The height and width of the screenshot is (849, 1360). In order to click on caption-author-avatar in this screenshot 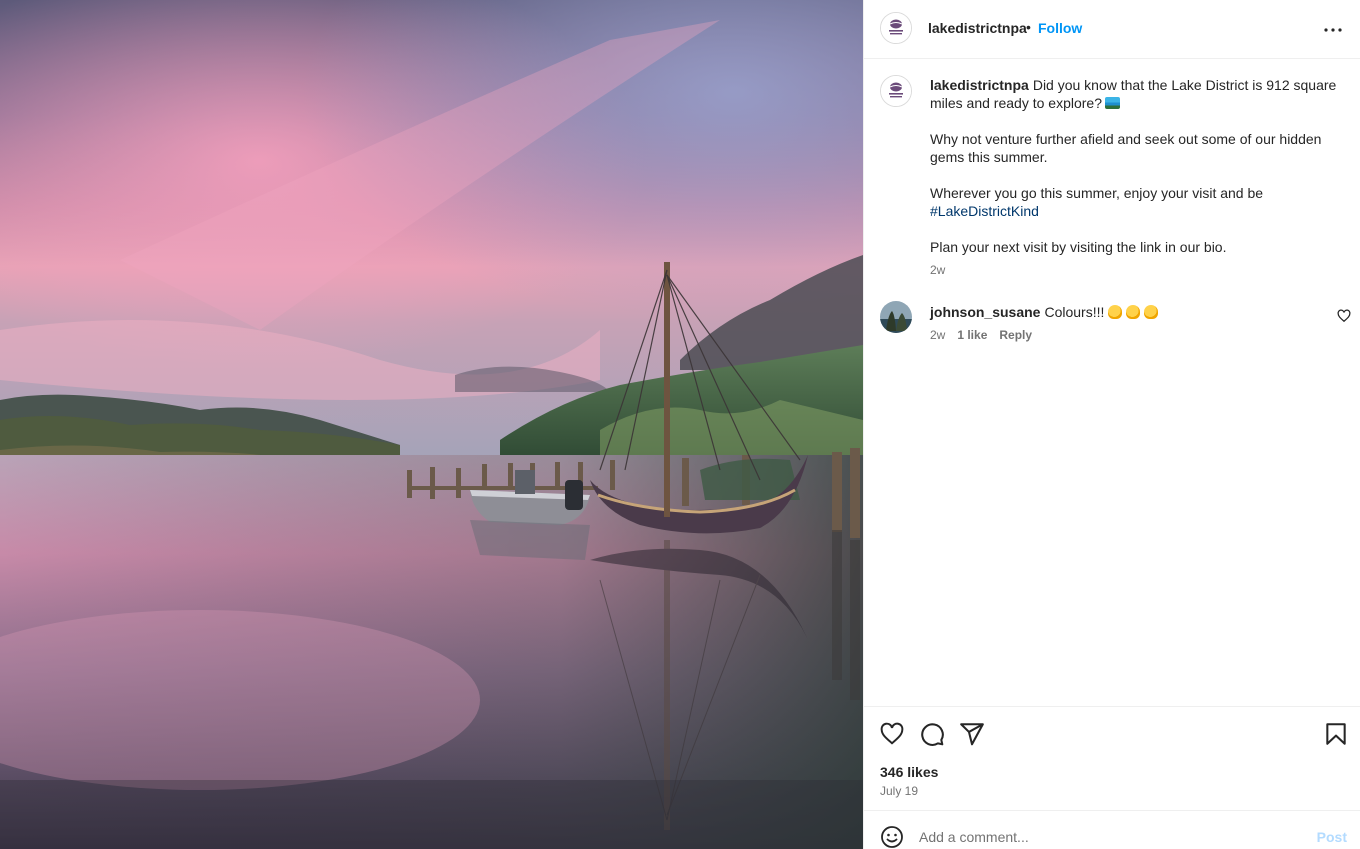, I will do `click(896, 91)`.